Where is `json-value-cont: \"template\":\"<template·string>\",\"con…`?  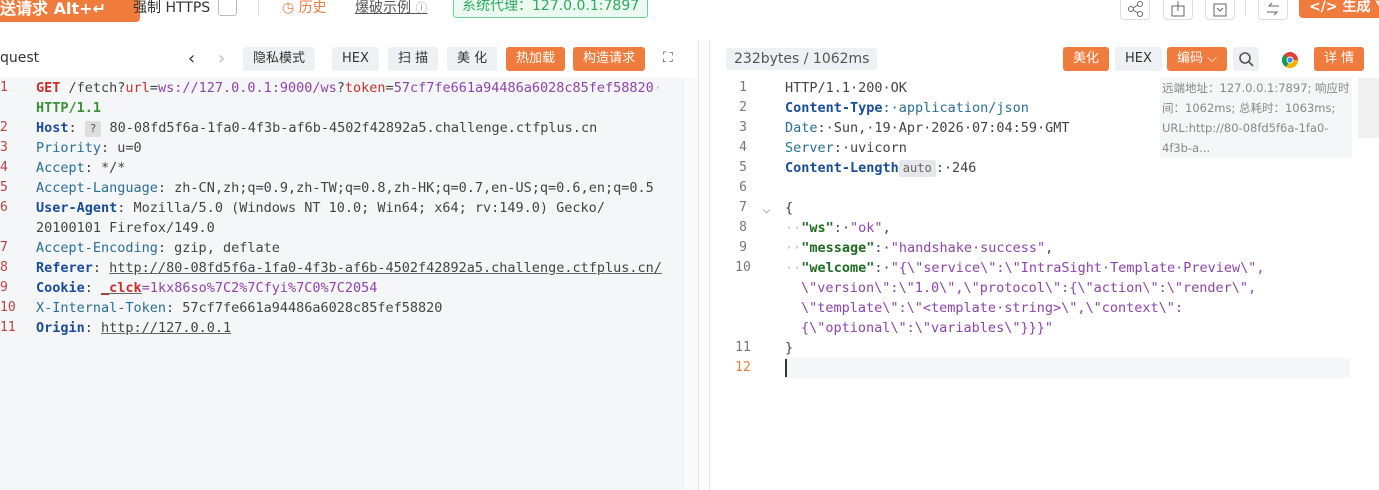 json-value-cont: \"template\":\"<template·string>\",\"con… is located at coordinates (992, 308).